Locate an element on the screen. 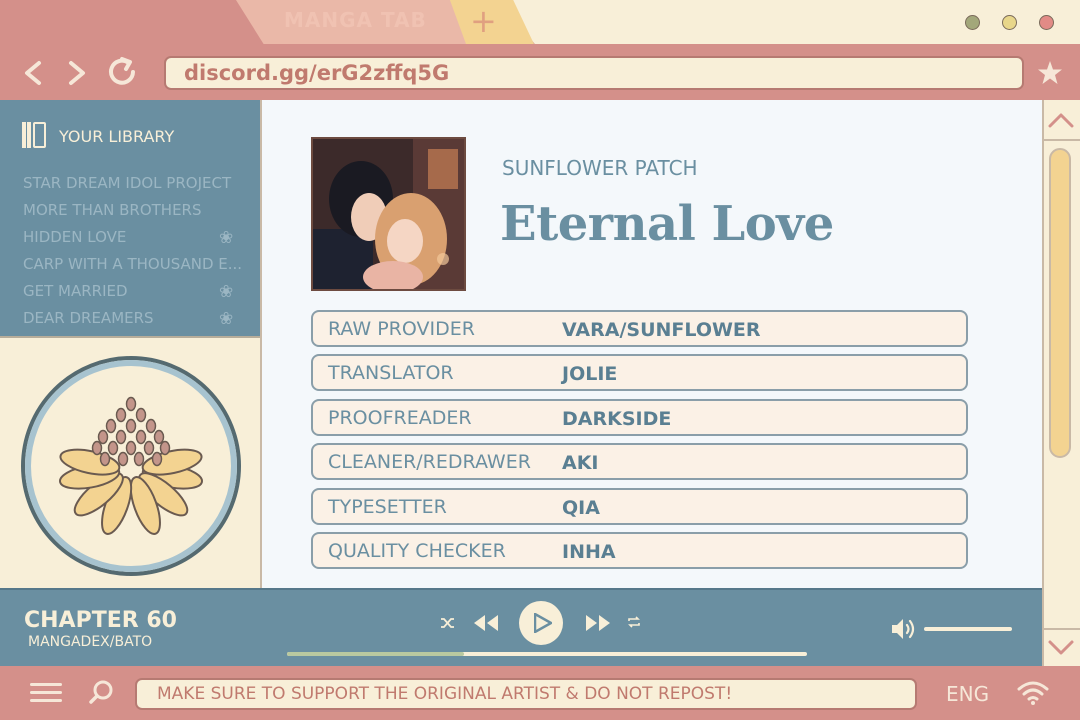  sidebar-item: DEAR DREAMERS is located at coordinates (88, 318).